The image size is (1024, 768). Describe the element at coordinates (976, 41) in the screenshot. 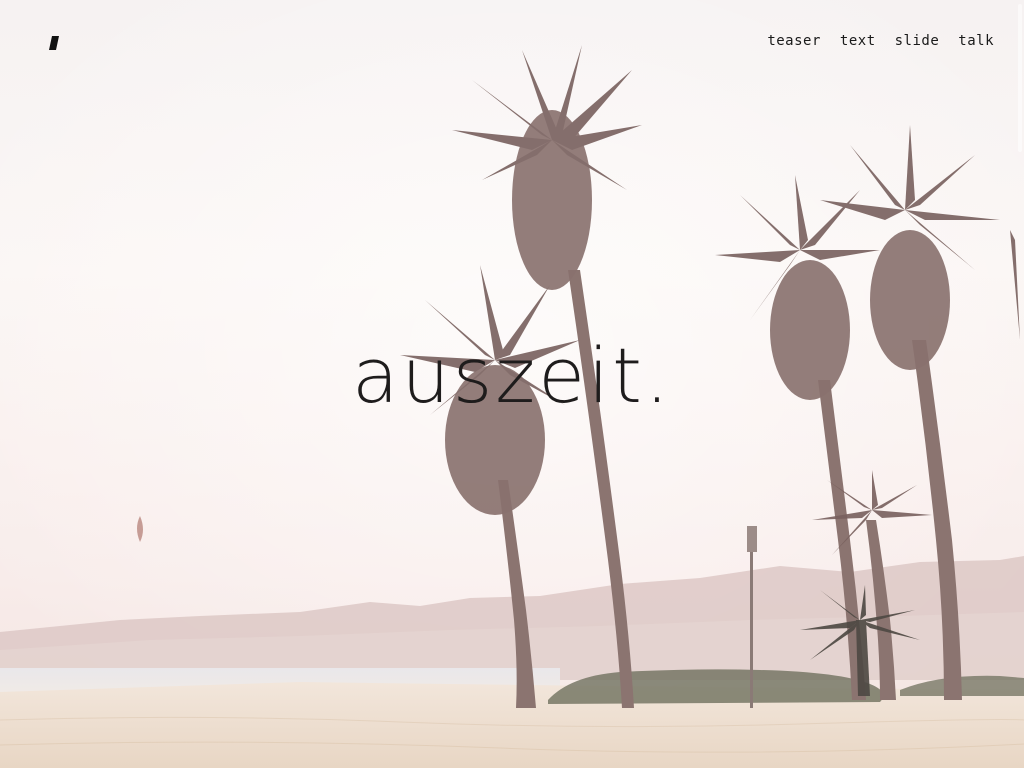

I see `nav-item-talk: talk` at that location.